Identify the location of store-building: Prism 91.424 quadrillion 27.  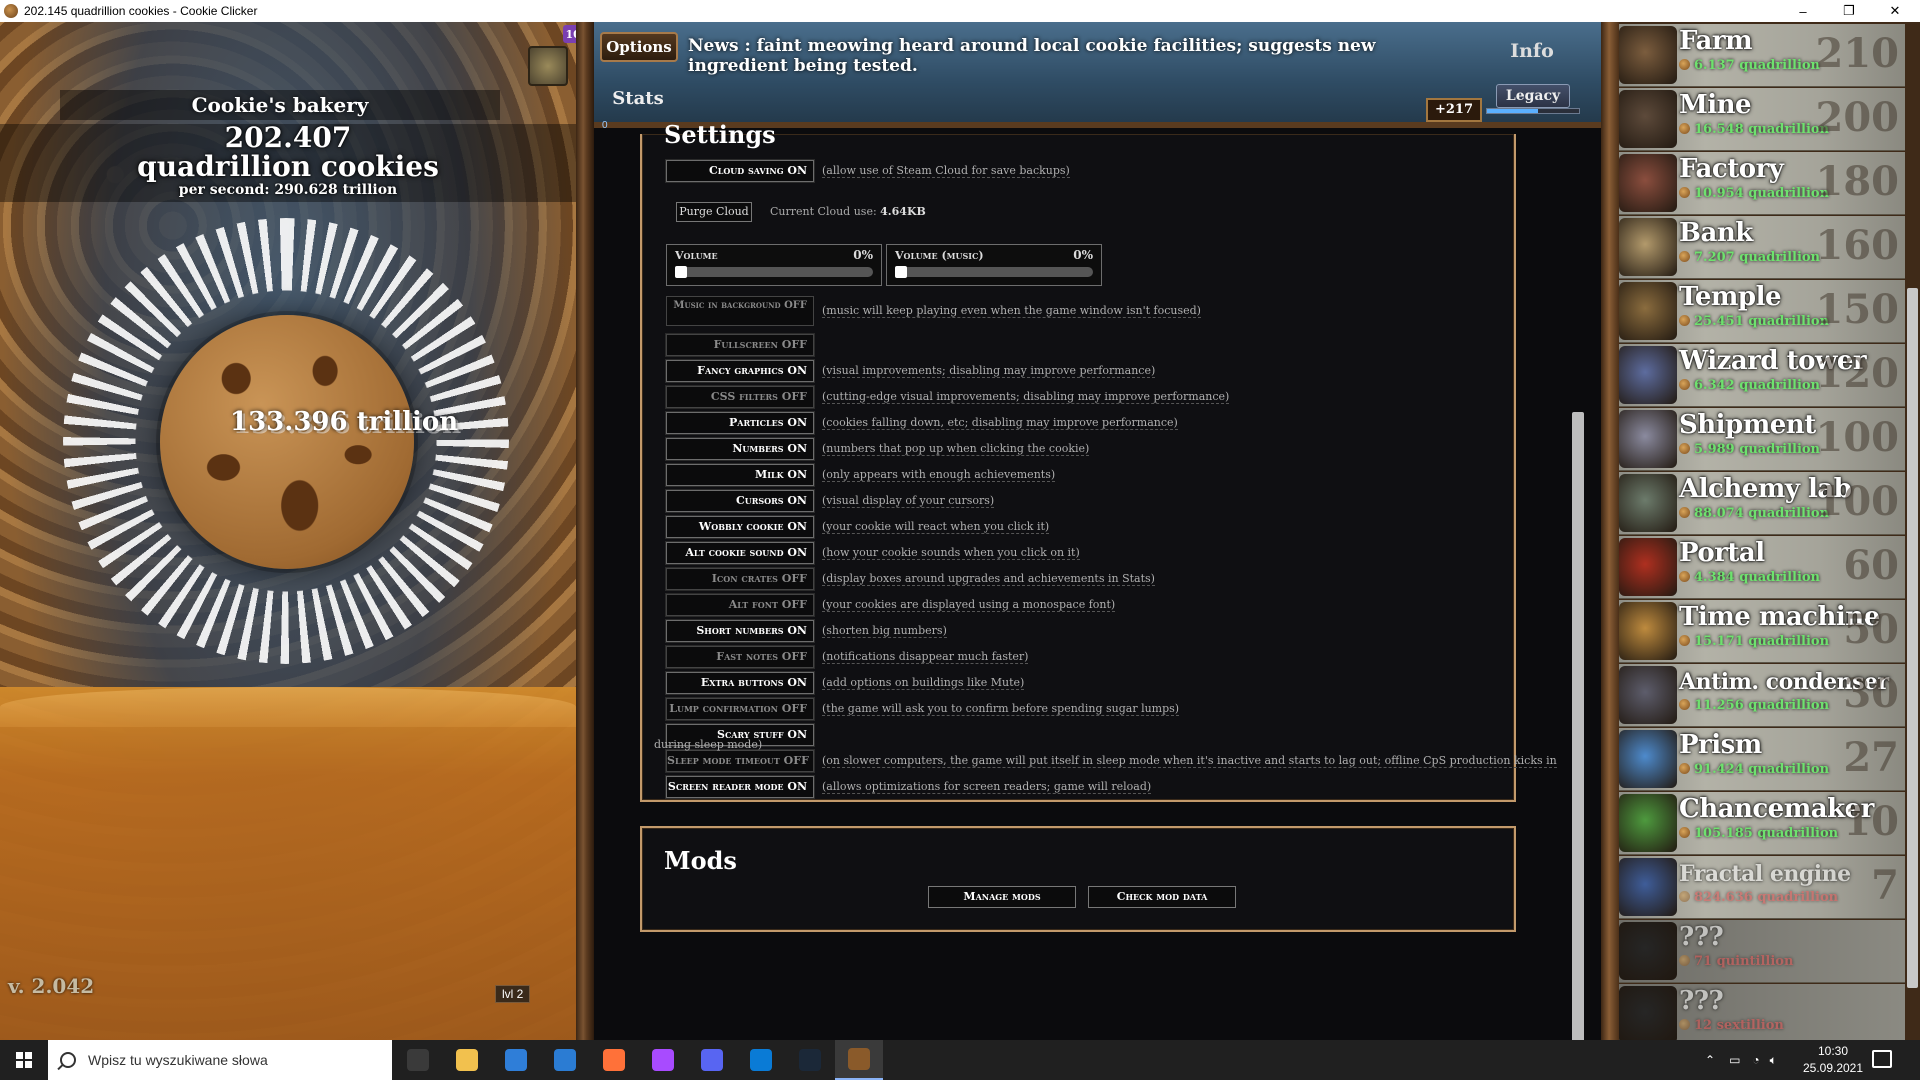
(1762, 759).